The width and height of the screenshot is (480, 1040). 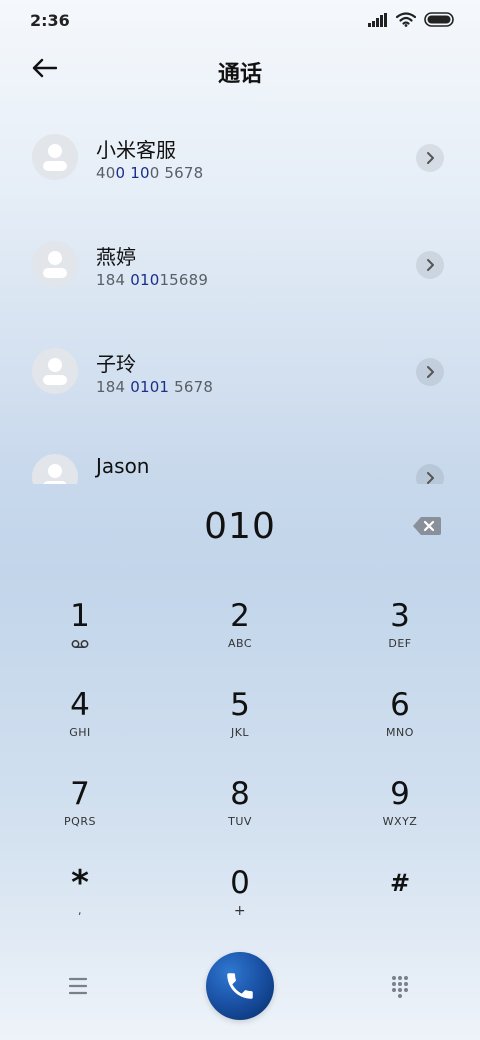 I want to click on contact-number: 184 01015689, so click(x=152, y=280).